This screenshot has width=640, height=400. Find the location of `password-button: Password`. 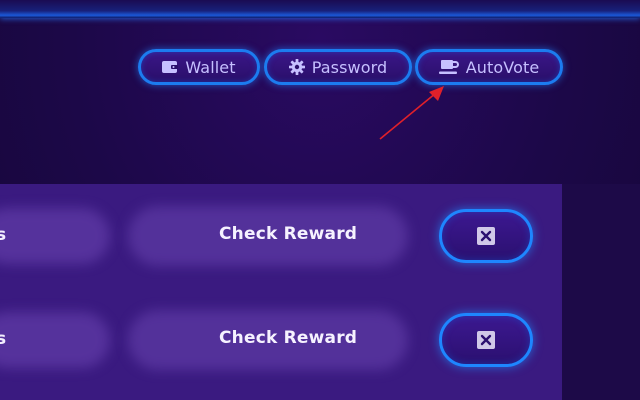

password-button: Password is located at coordinates (338, 67).